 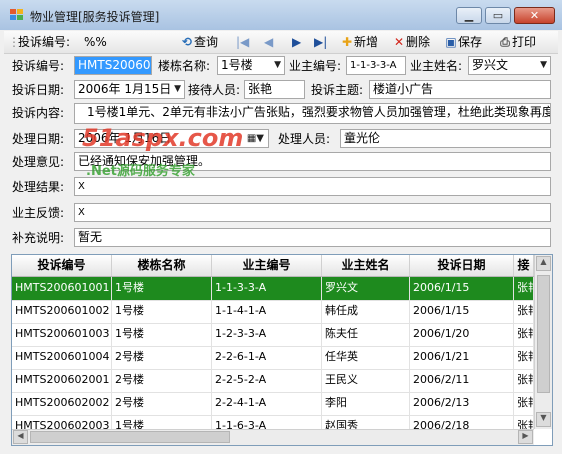 I want to click on scroll-right-arrow: ▶, so click(x=525, y=437).